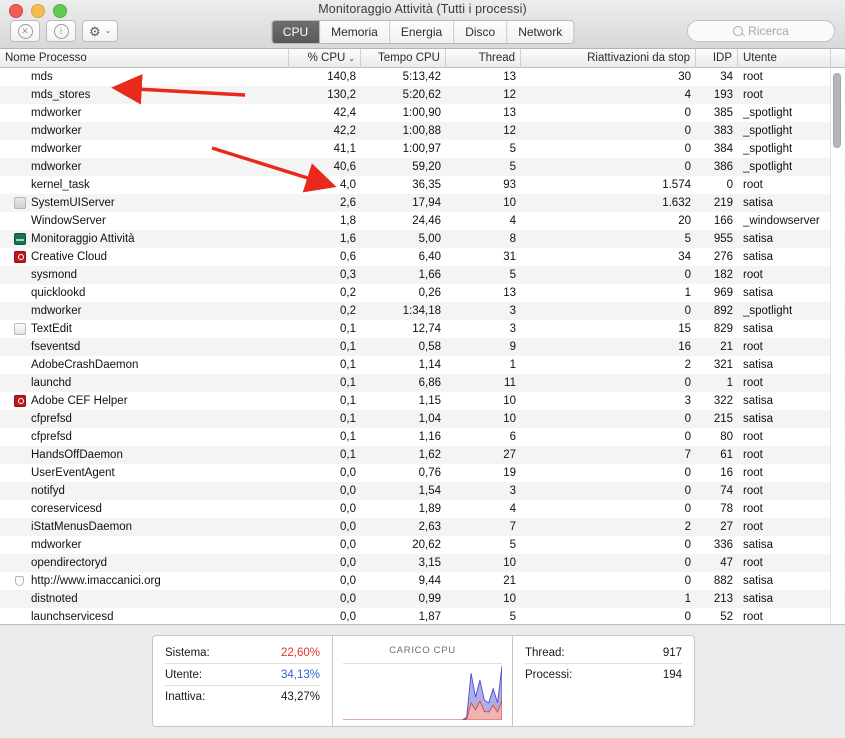  Describe the element at coordinates (723, 239) in the screenshot. I see `cell-pid: 955` at that location.